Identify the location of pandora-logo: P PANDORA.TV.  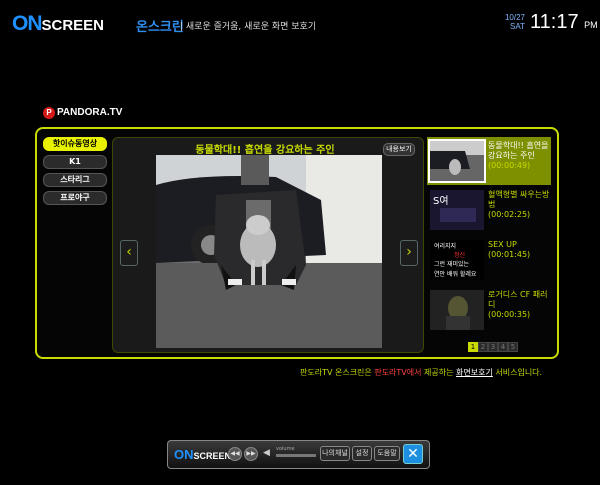
(82, 113).